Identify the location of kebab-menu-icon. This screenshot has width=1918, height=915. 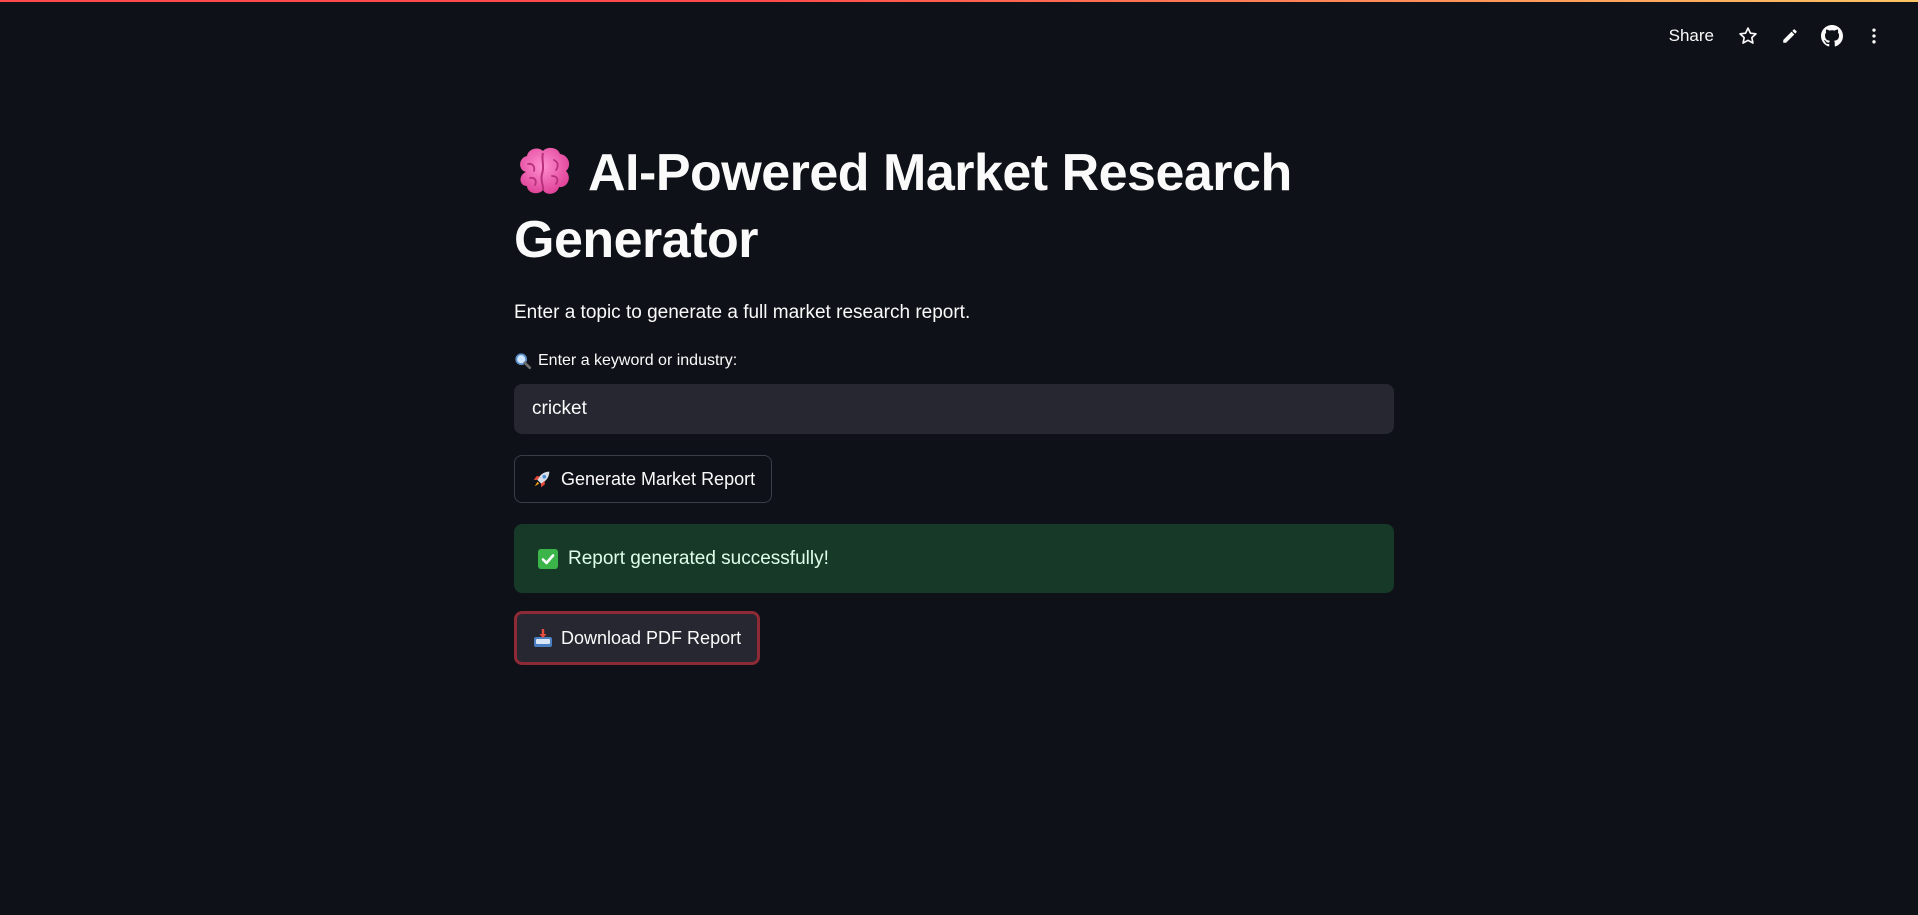
(1874, 36).